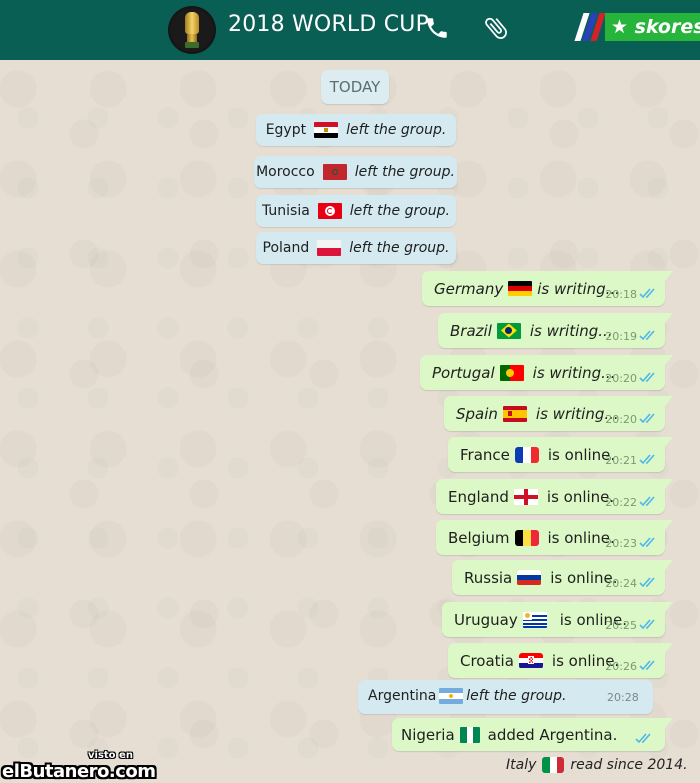  Describe the element at coordinates (520, 288) in the screenshot. I see `germany-flag-icon` at that location.